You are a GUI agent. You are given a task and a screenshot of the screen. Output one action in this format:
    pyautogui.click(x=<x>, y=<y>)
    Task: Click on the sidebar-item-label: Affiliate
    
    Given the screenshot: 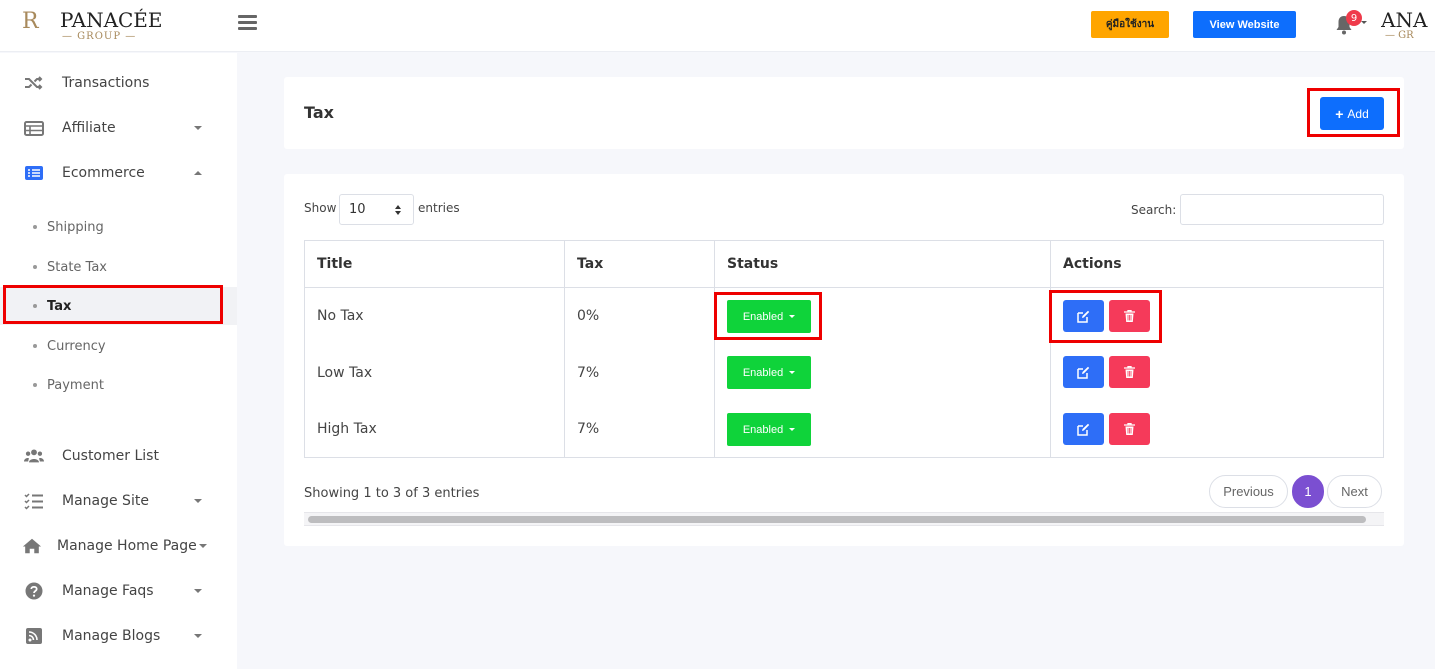 What is the action you would take?
    pyautogui.click(x=89, y=128)
    